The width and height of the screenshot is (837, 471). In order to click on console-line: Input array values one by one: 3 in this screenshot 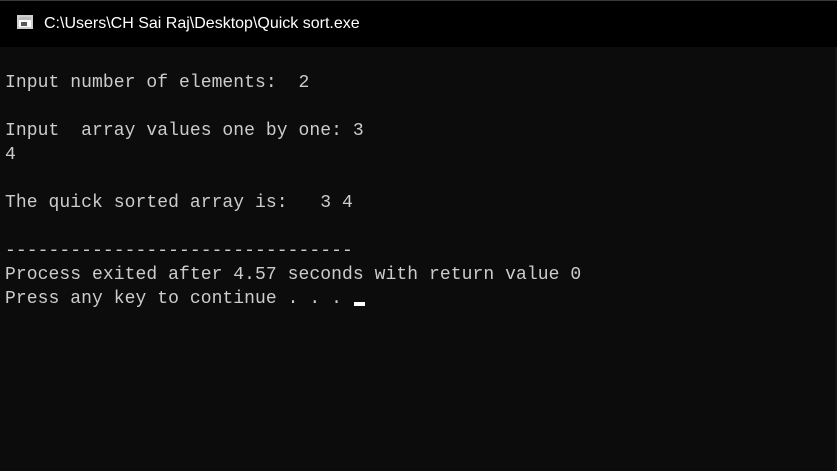, I will do `click(184, 131)`.